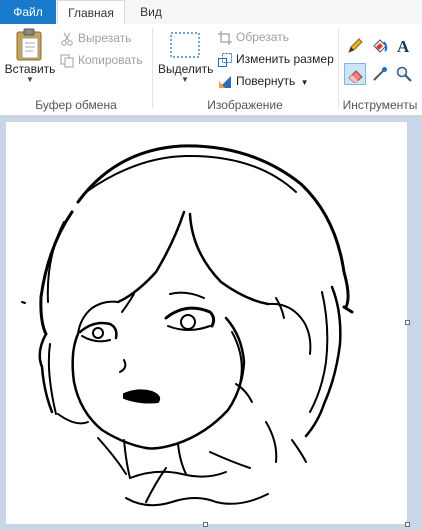 The height and width of the screenshot is (530, 422). Describe the element at coordinates (262, 37) in the screenshot. I see `crop-label: Обрезать` at that location.